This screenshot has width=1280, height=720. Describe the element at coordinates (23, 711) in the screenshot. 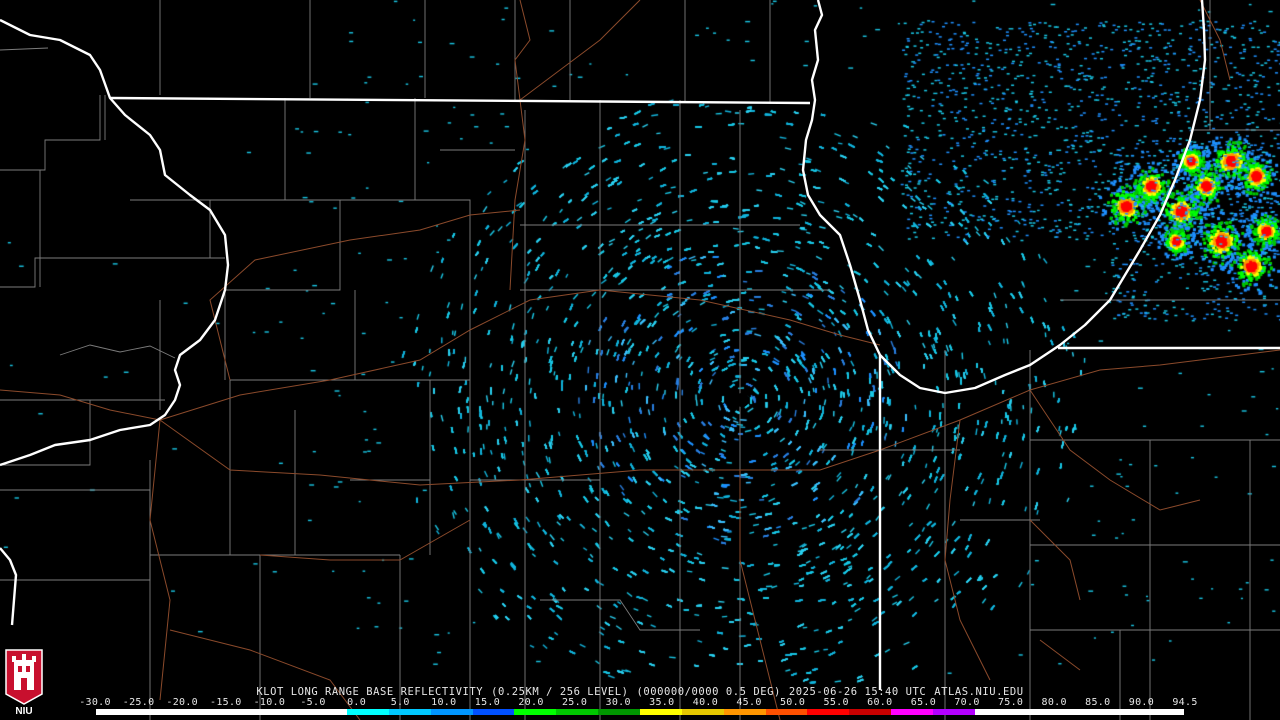

I see `logo-text: NIU` at that location.